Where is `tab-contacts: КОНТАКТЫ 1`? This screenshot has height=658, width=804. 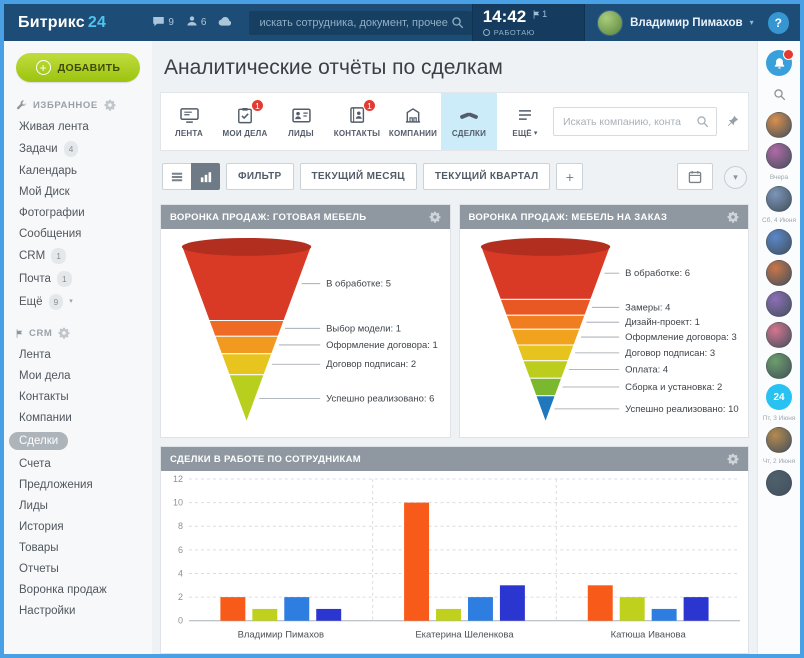 tab-contacts: КОНТАКТЫ 1 is located at coordinates (357, 121).